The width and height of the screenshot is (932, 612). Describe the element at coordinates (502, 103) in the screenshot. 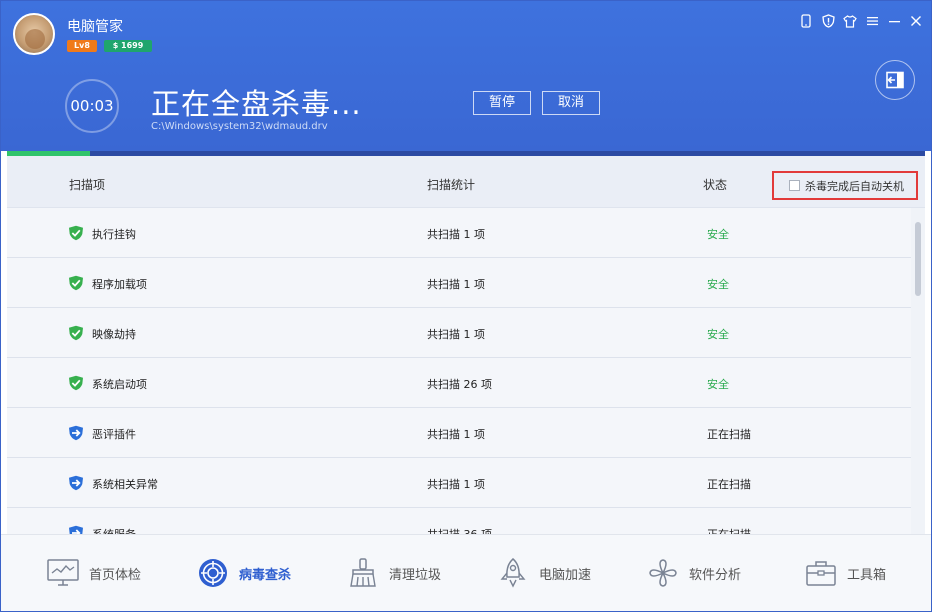

I see `pause-button: 暂停` at that location.